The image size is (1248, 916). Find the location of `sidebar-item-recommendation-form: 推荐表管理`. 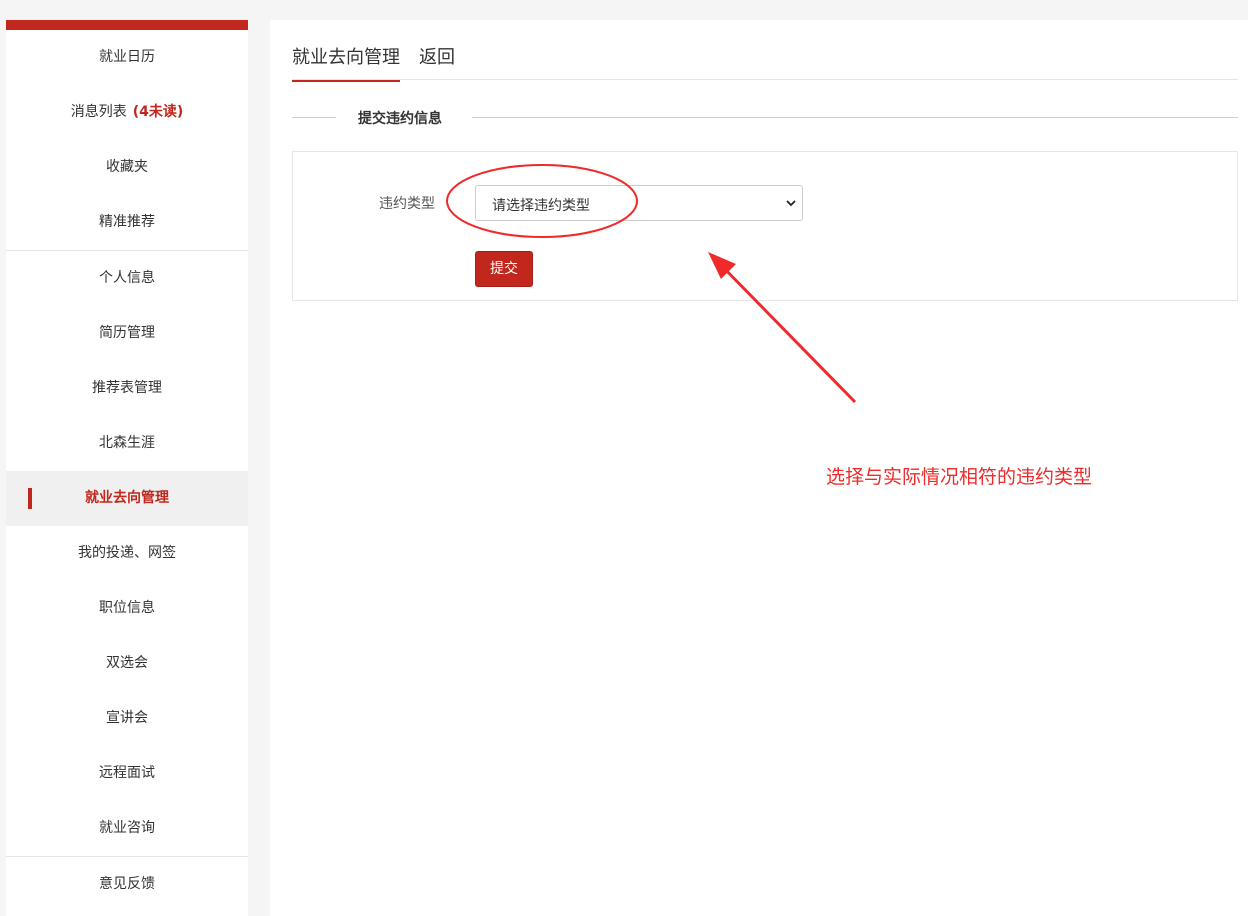

sidebar-item-recommendation-form: 推荐表管理 is located at coordinates (127, 388).